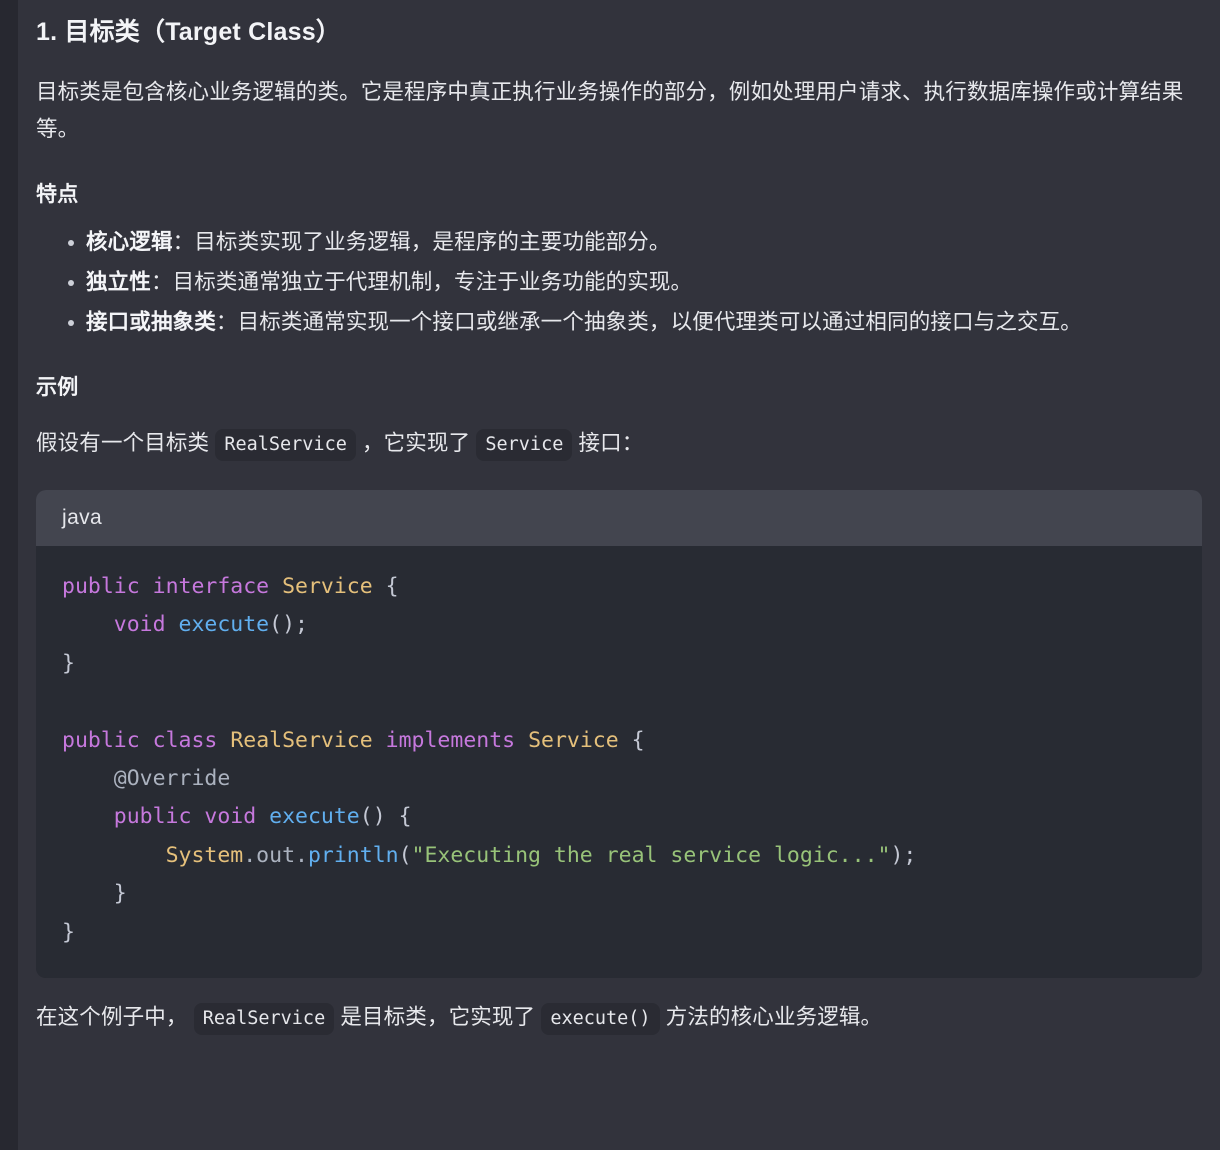 This screenshot has height=1150, width=1220. What do you see at coordinates (185, 740) in the screenshot?
I see `code-token: class` at bounding box center [185, 740].